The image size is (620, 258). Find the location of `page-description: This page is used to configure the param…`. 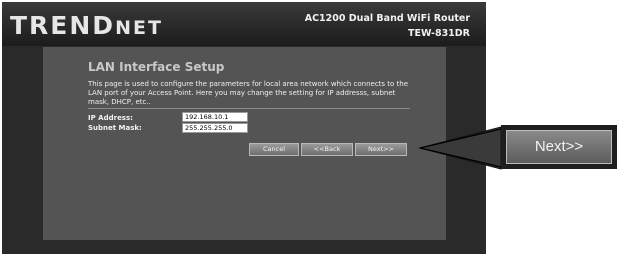

page-description: This page is used to configure the param… is located at coordinates (248, 93).